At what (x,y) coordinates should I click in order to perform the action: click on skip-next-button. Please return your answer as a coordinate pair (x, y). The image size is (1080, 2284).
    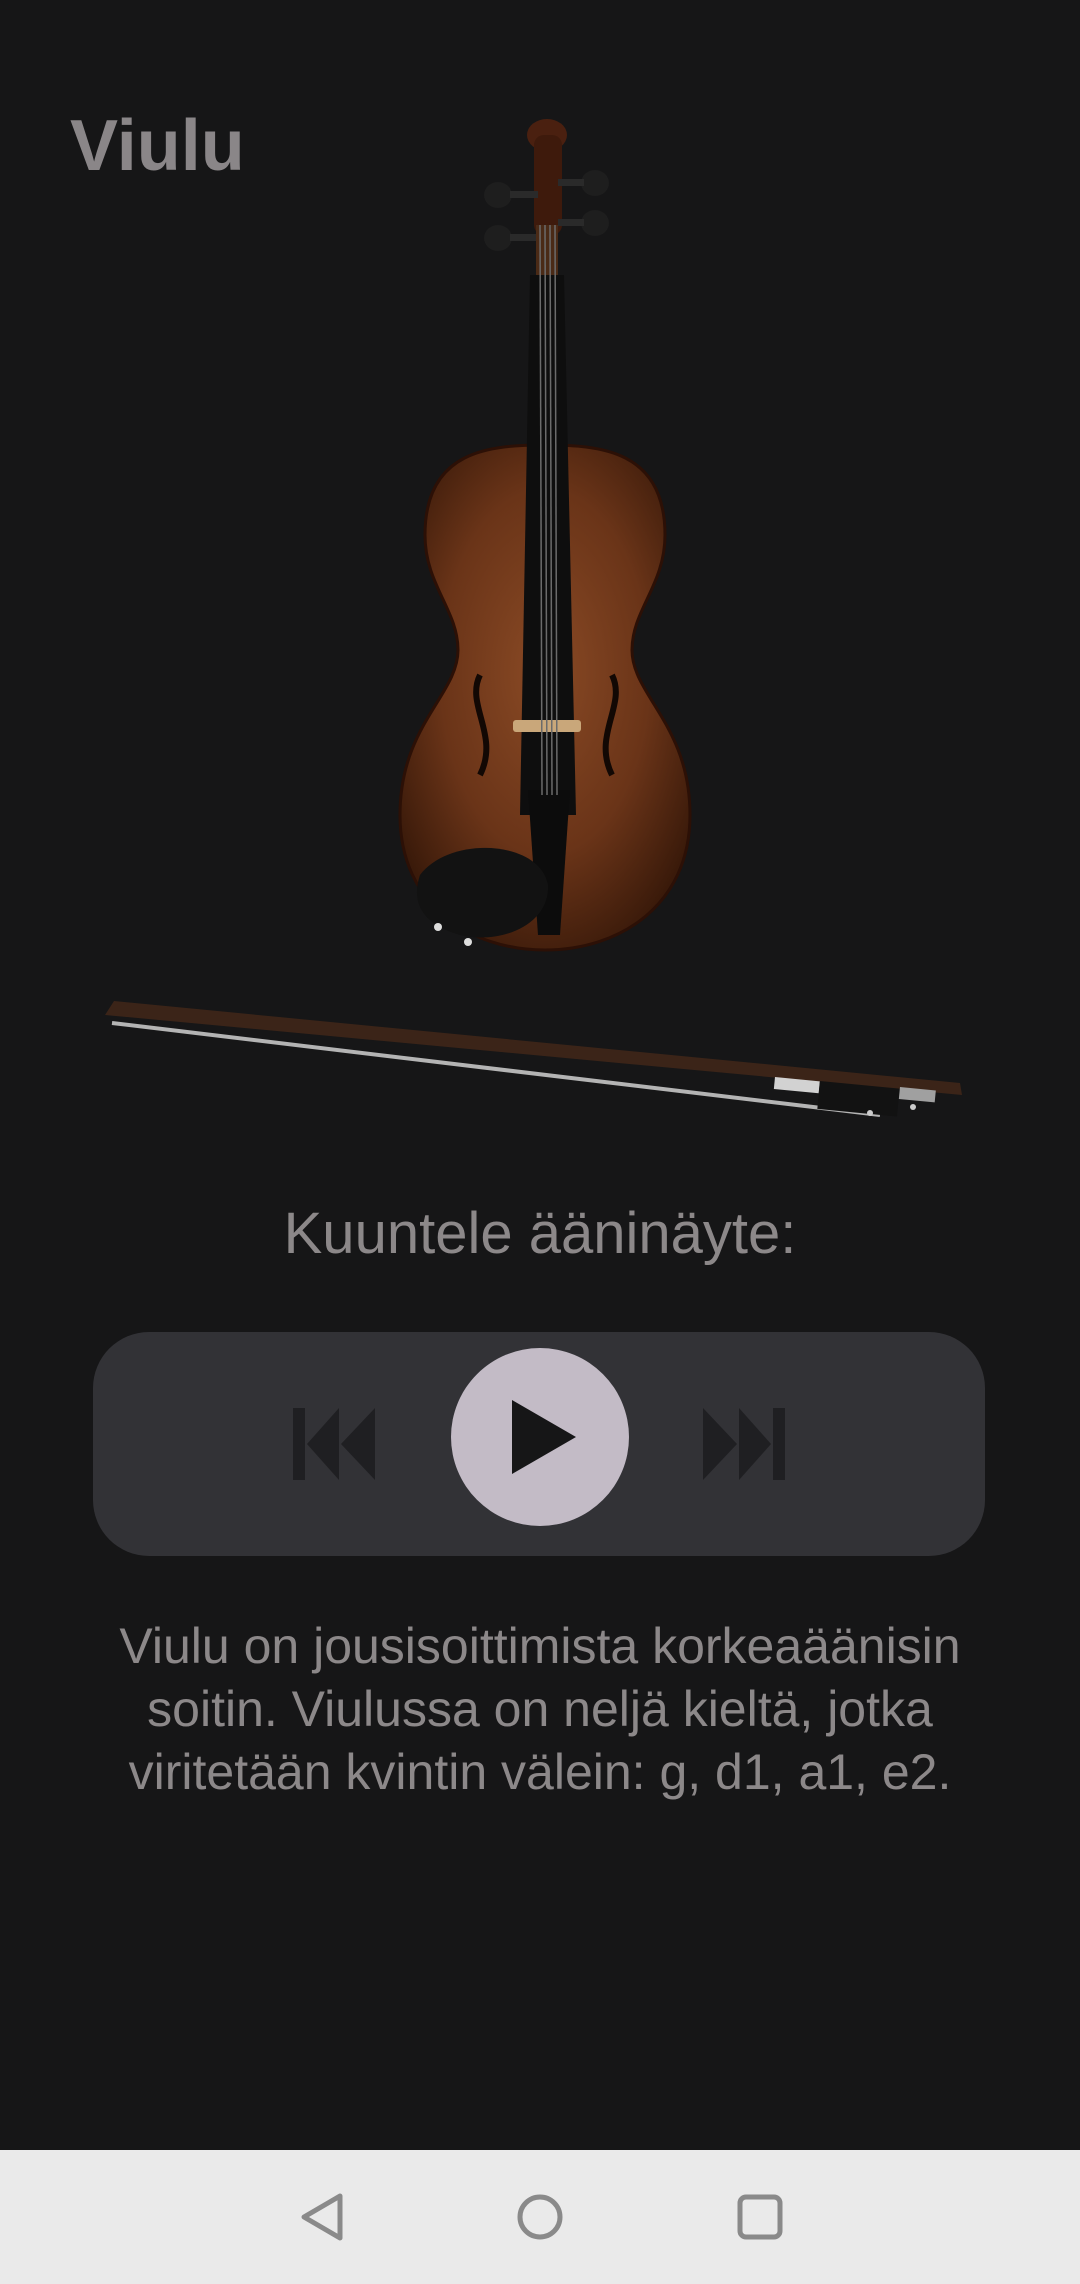
    Looking at the image, I should click on (744, 1444).